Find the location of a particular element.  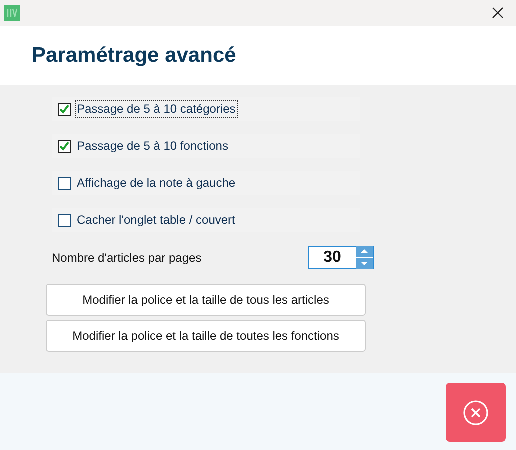

articles-per-page-label: Nombre d'articles par pages is located at coordinates (127, 257).